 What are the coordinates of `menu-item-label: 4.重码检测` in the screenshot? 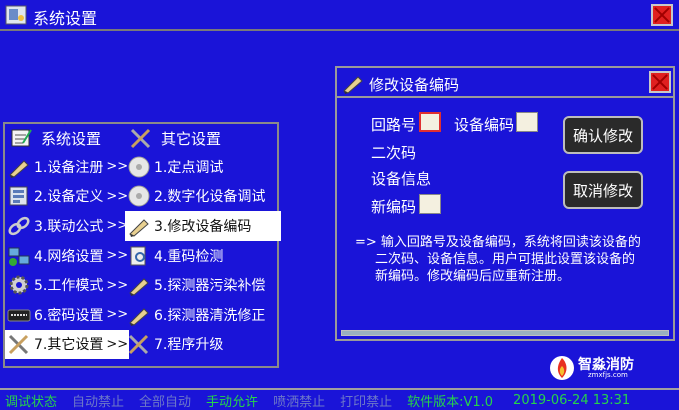 It's located at (189, 256).